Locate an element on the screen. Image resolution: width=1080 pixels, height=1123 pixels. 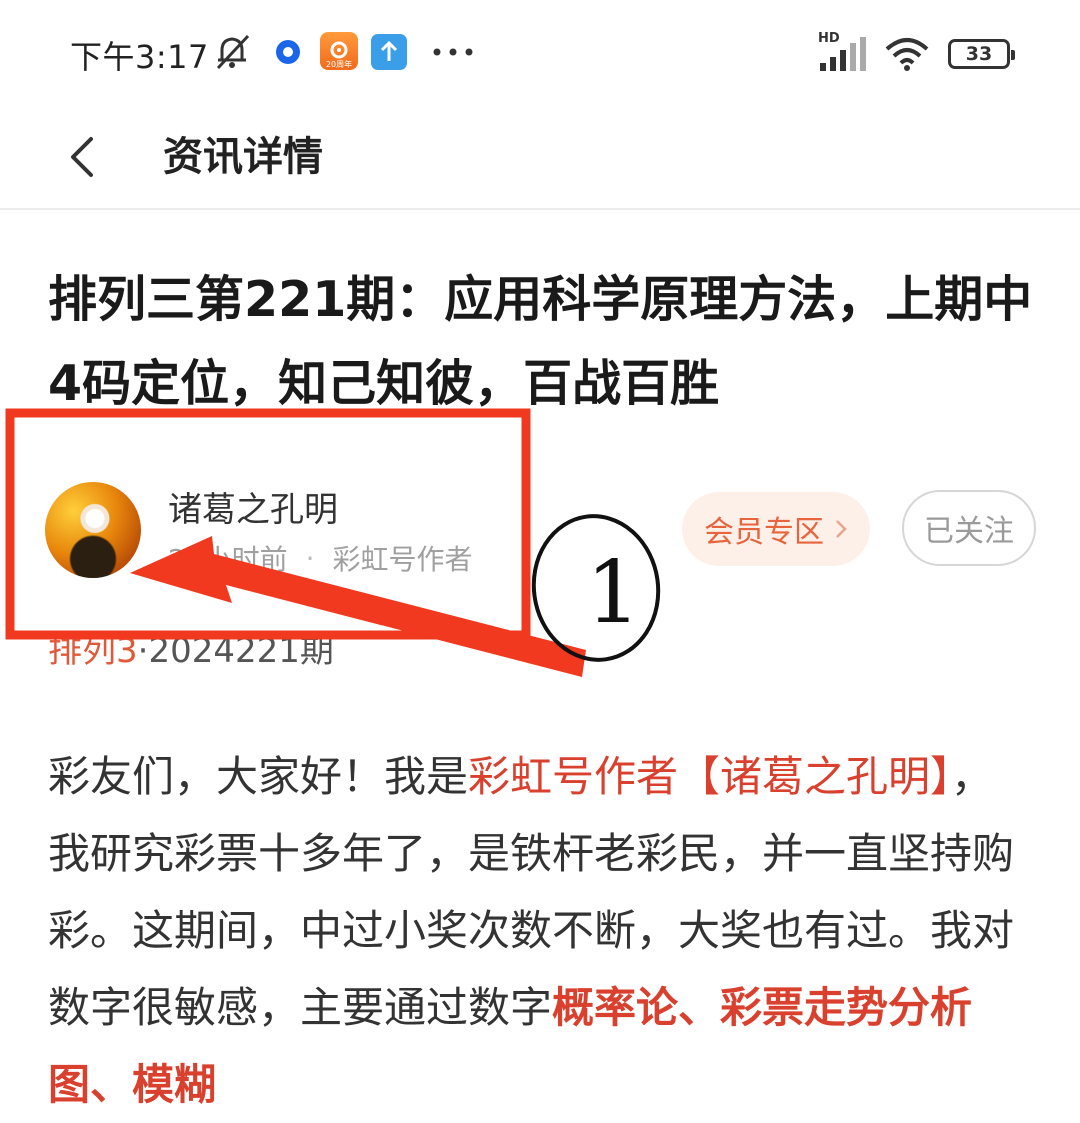
issue-number: ·2024221期 is located at coordinates (235, 651).